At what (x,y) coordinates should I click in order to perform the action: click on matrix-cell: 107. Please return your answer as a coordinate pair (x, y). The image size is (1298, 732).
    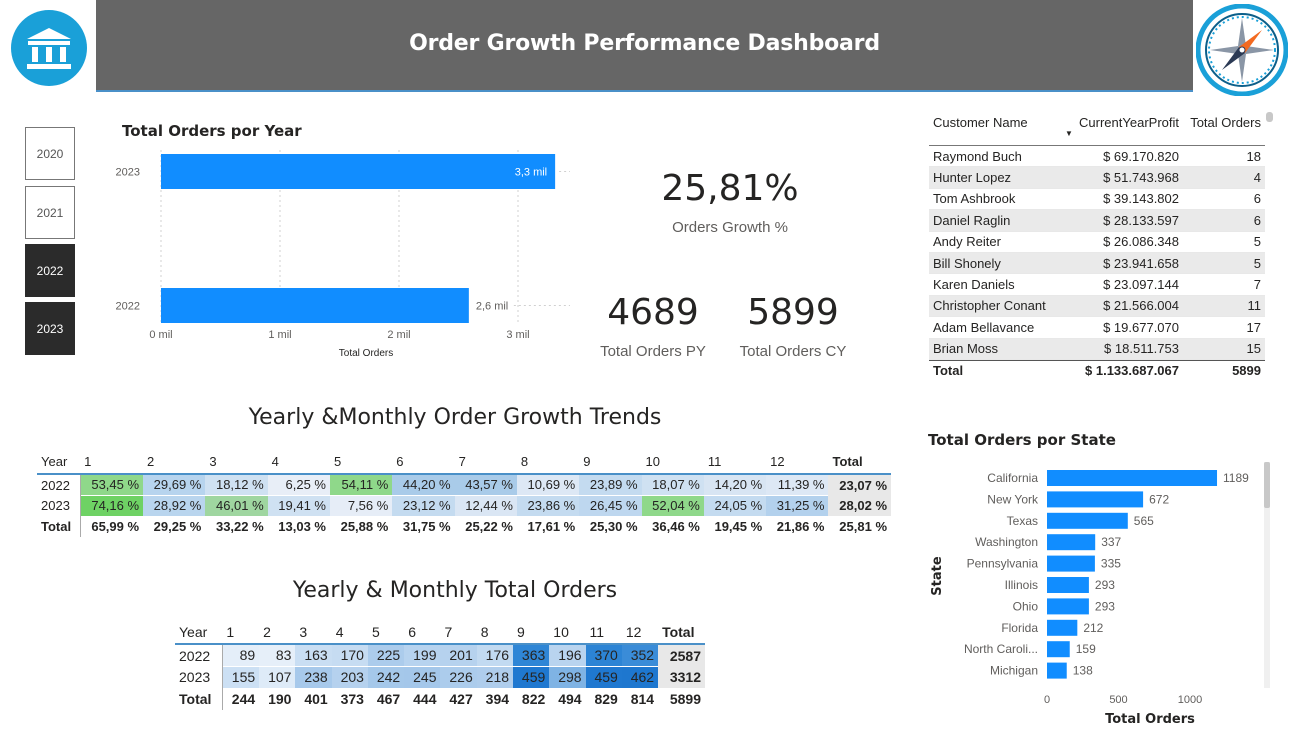
    Looking at the image, I should click on (277, 677).